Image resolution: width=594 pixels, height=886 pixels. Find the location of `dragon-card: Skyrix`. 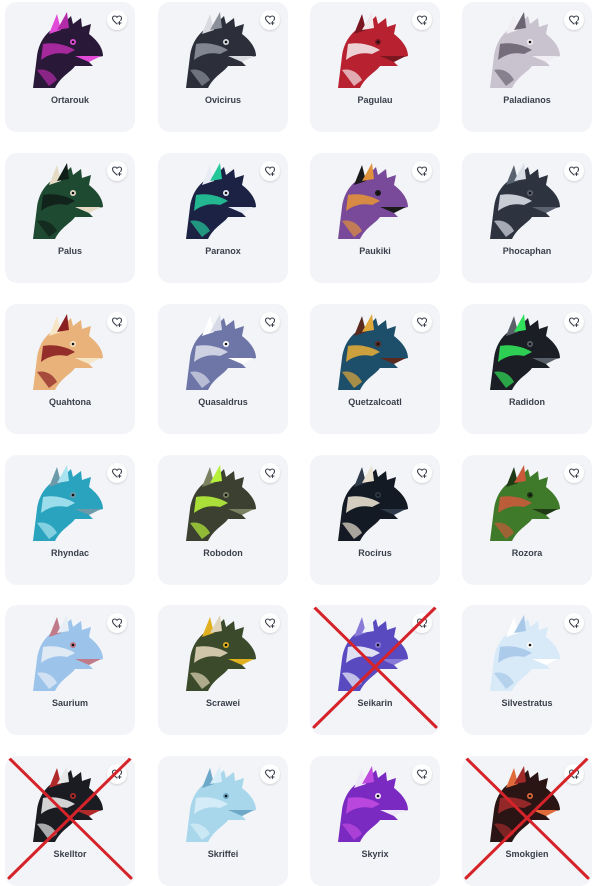

dragon-card: Skyrix is located at coordinates (375, 821).